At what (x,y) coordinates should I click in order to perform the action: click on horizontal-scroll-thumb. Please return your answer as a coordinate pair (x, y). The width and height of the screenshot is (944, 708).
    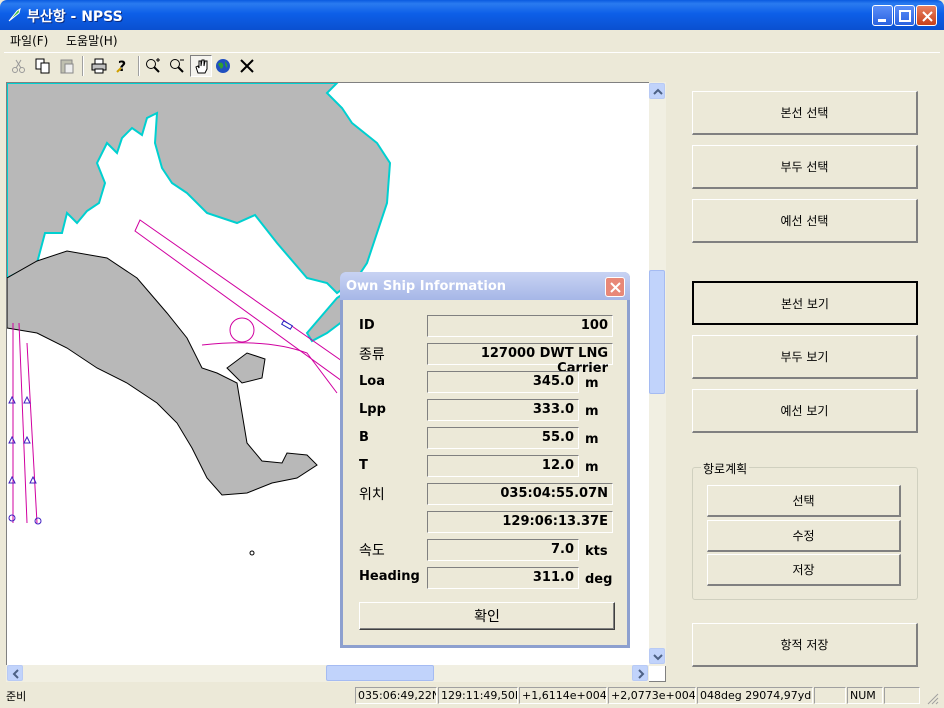
    Looking at the image, I should click on (380, 673).